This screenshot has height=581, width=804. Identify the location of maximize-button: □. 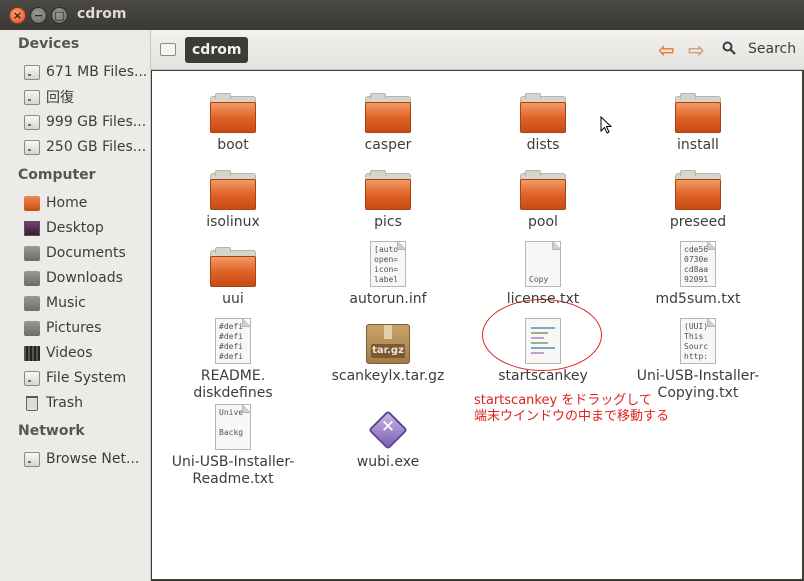
(59, 15).